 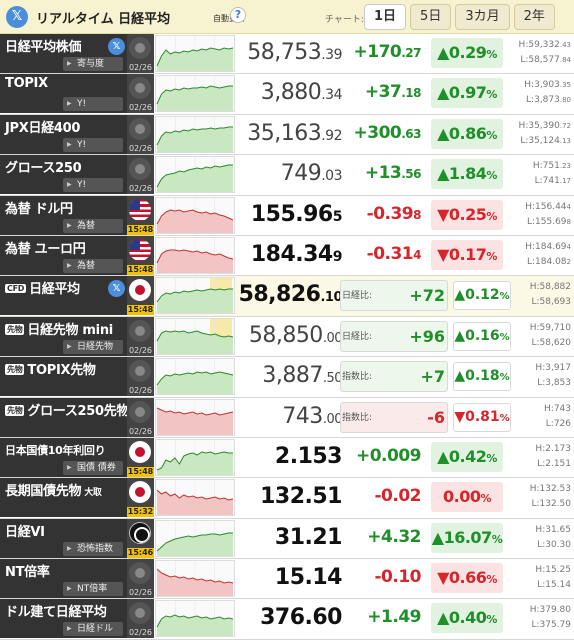 I want to click on instrument-name-text: TOPIX先物, so click(x=61, y=370).